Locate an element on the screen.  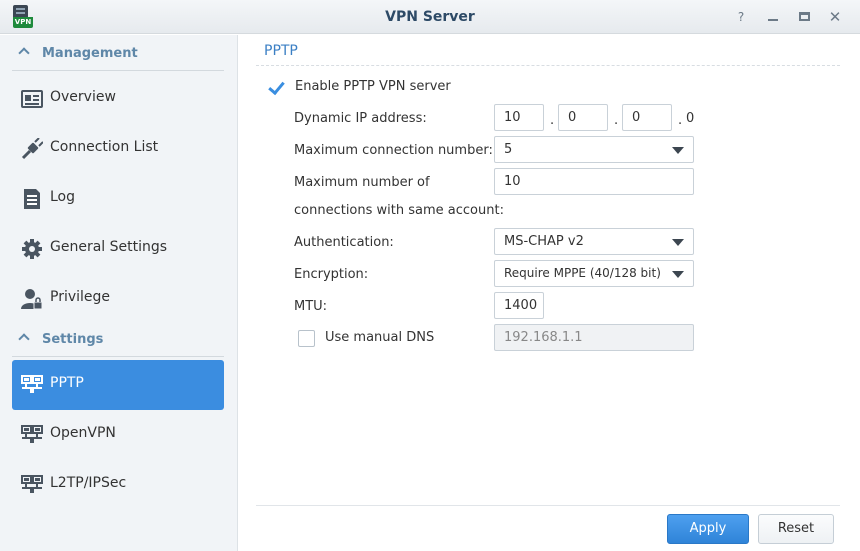
connection-list-icon is located at coordinates (32, 148).